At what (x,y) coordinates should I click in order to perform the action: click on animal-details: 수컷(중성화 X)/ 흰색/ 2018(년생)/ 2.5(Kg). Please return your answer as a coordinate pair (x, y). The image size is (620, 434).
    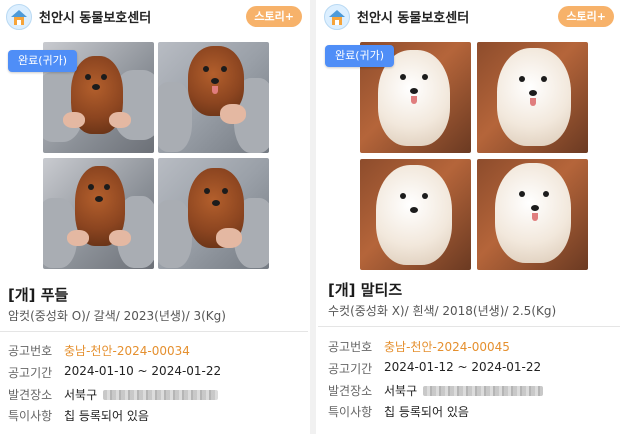
    Looking at the image, I should click on (442, 311).